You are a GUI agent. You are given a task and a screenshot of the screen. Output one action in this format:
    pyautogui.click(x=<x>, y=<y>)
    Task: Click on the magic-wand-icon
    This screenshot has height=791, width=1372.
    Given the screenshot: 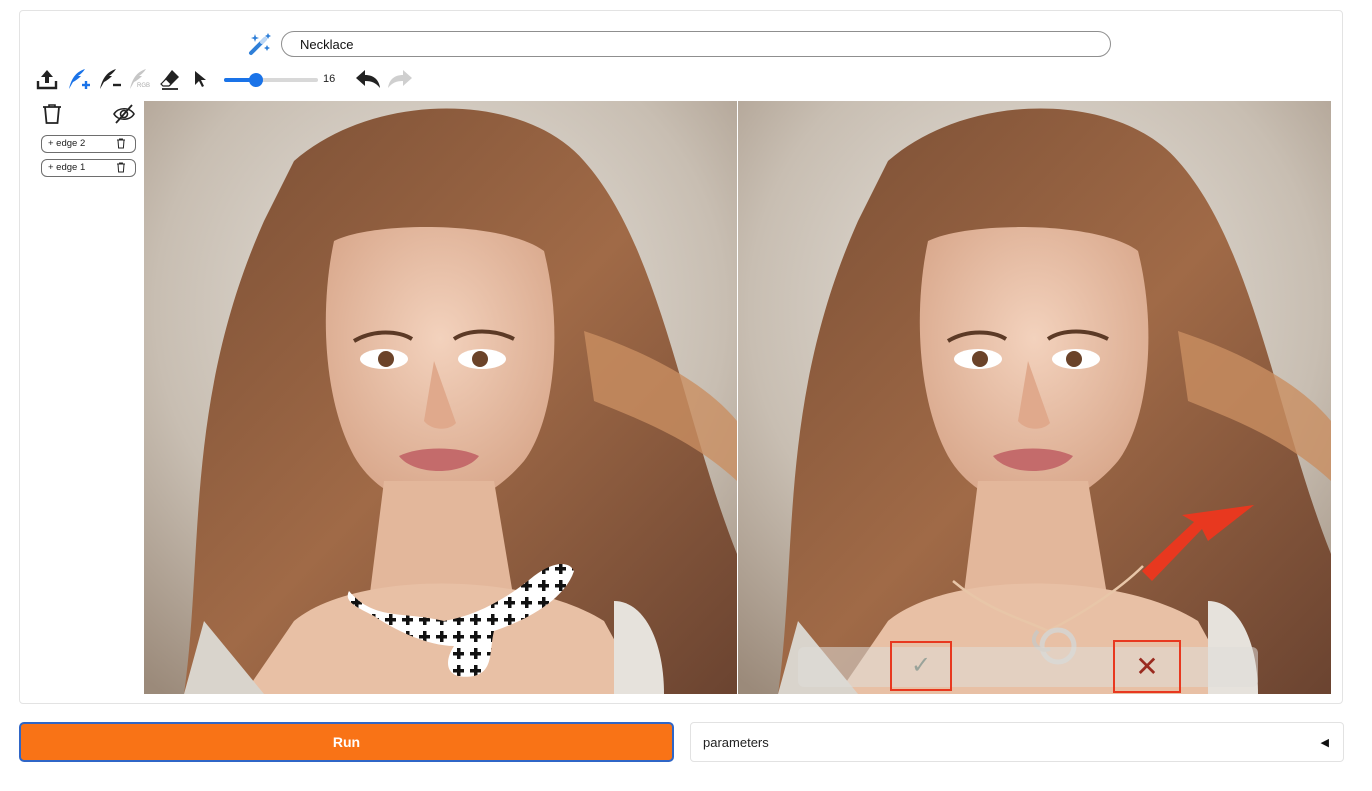 What is the action you would take?
    pyautogui.click(x=260, y=44)
    